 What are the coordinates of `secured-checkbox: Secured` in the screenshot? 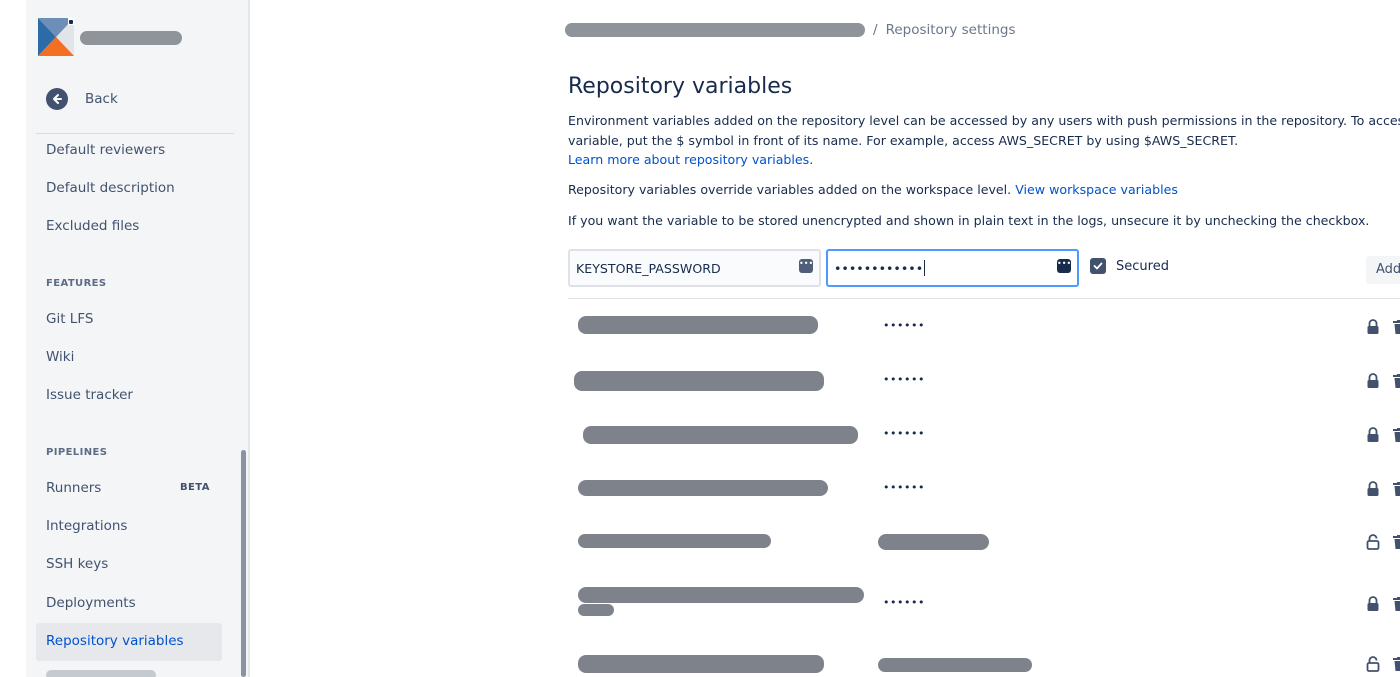 It's located at (1129, 266).